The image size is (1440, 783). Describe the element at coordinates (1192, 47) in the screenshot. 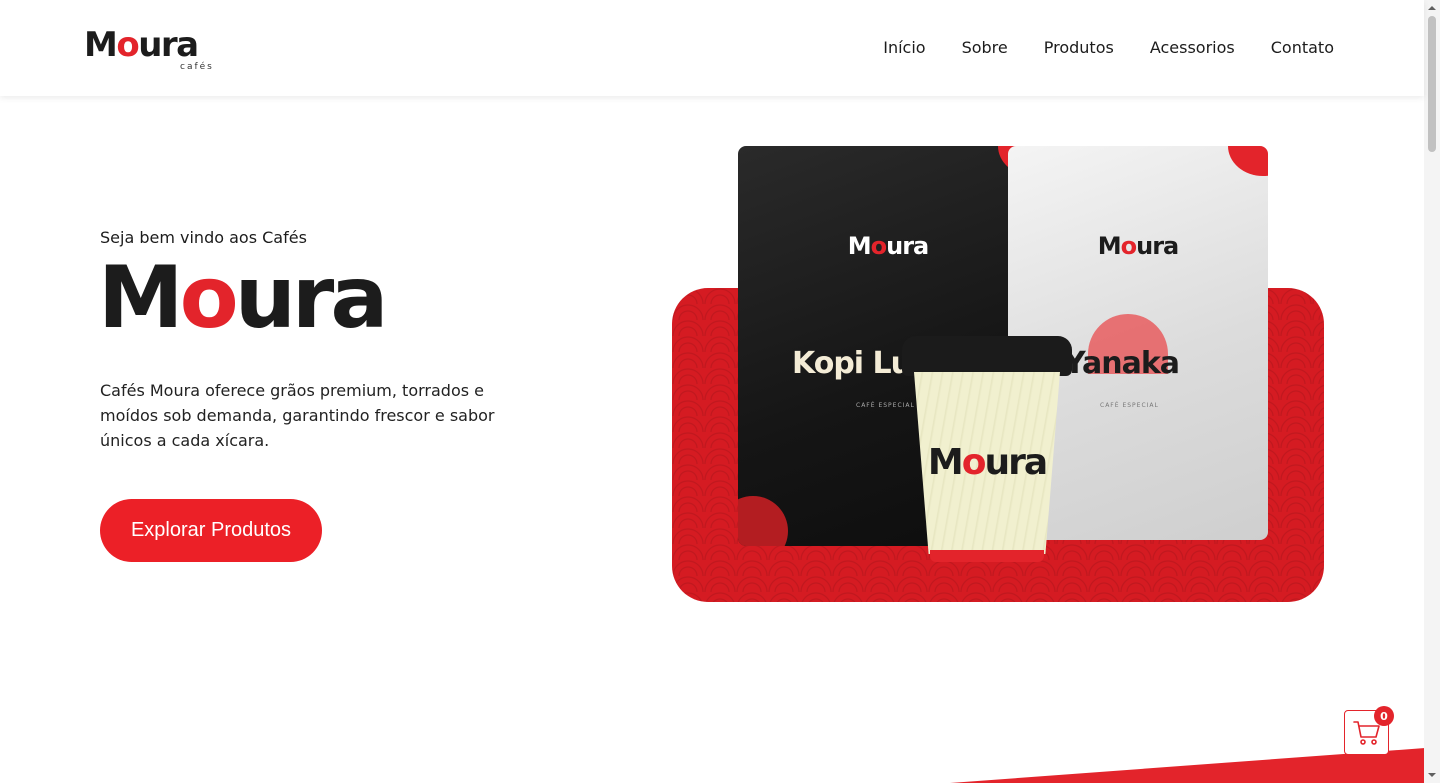

I see `nav-item-acessorios: Acessorios` at that location.